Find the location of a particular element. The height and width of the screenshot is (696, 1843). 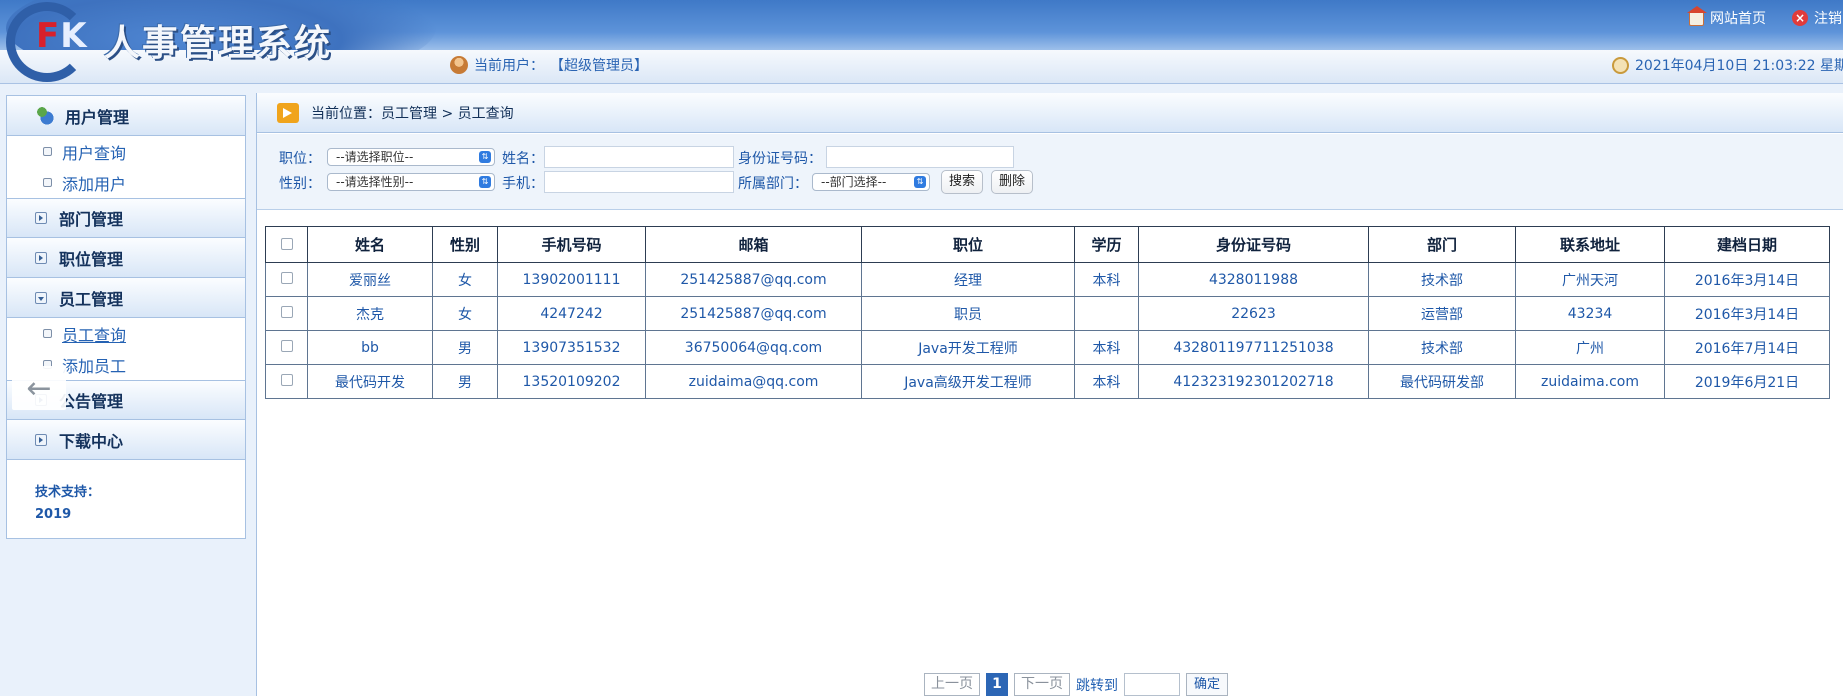

sidebar-group-label: 下载中心 is located at coordinates (91, 441).